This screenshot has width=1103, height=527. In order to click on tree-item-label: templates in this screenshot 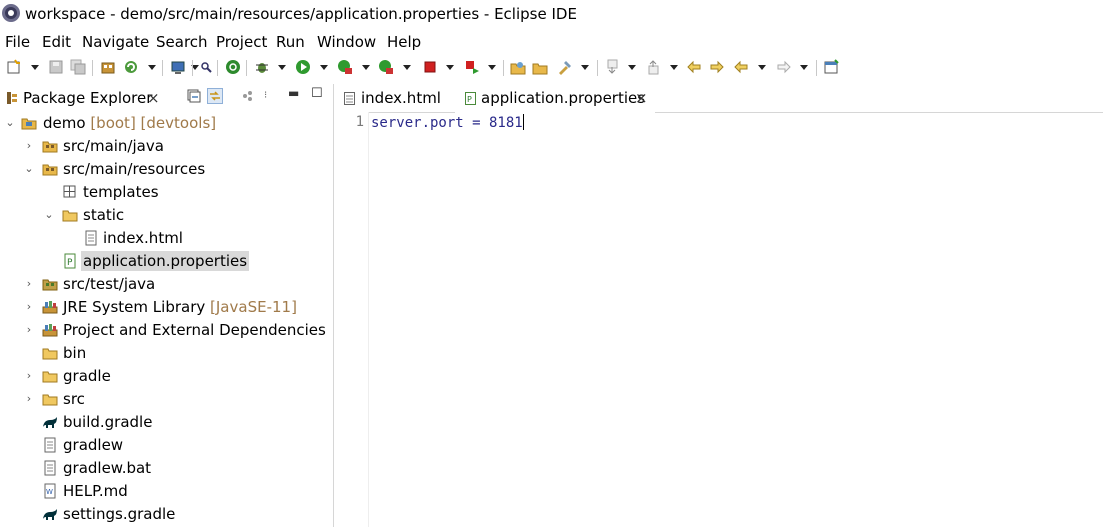, I will do `click(121, 192)`.